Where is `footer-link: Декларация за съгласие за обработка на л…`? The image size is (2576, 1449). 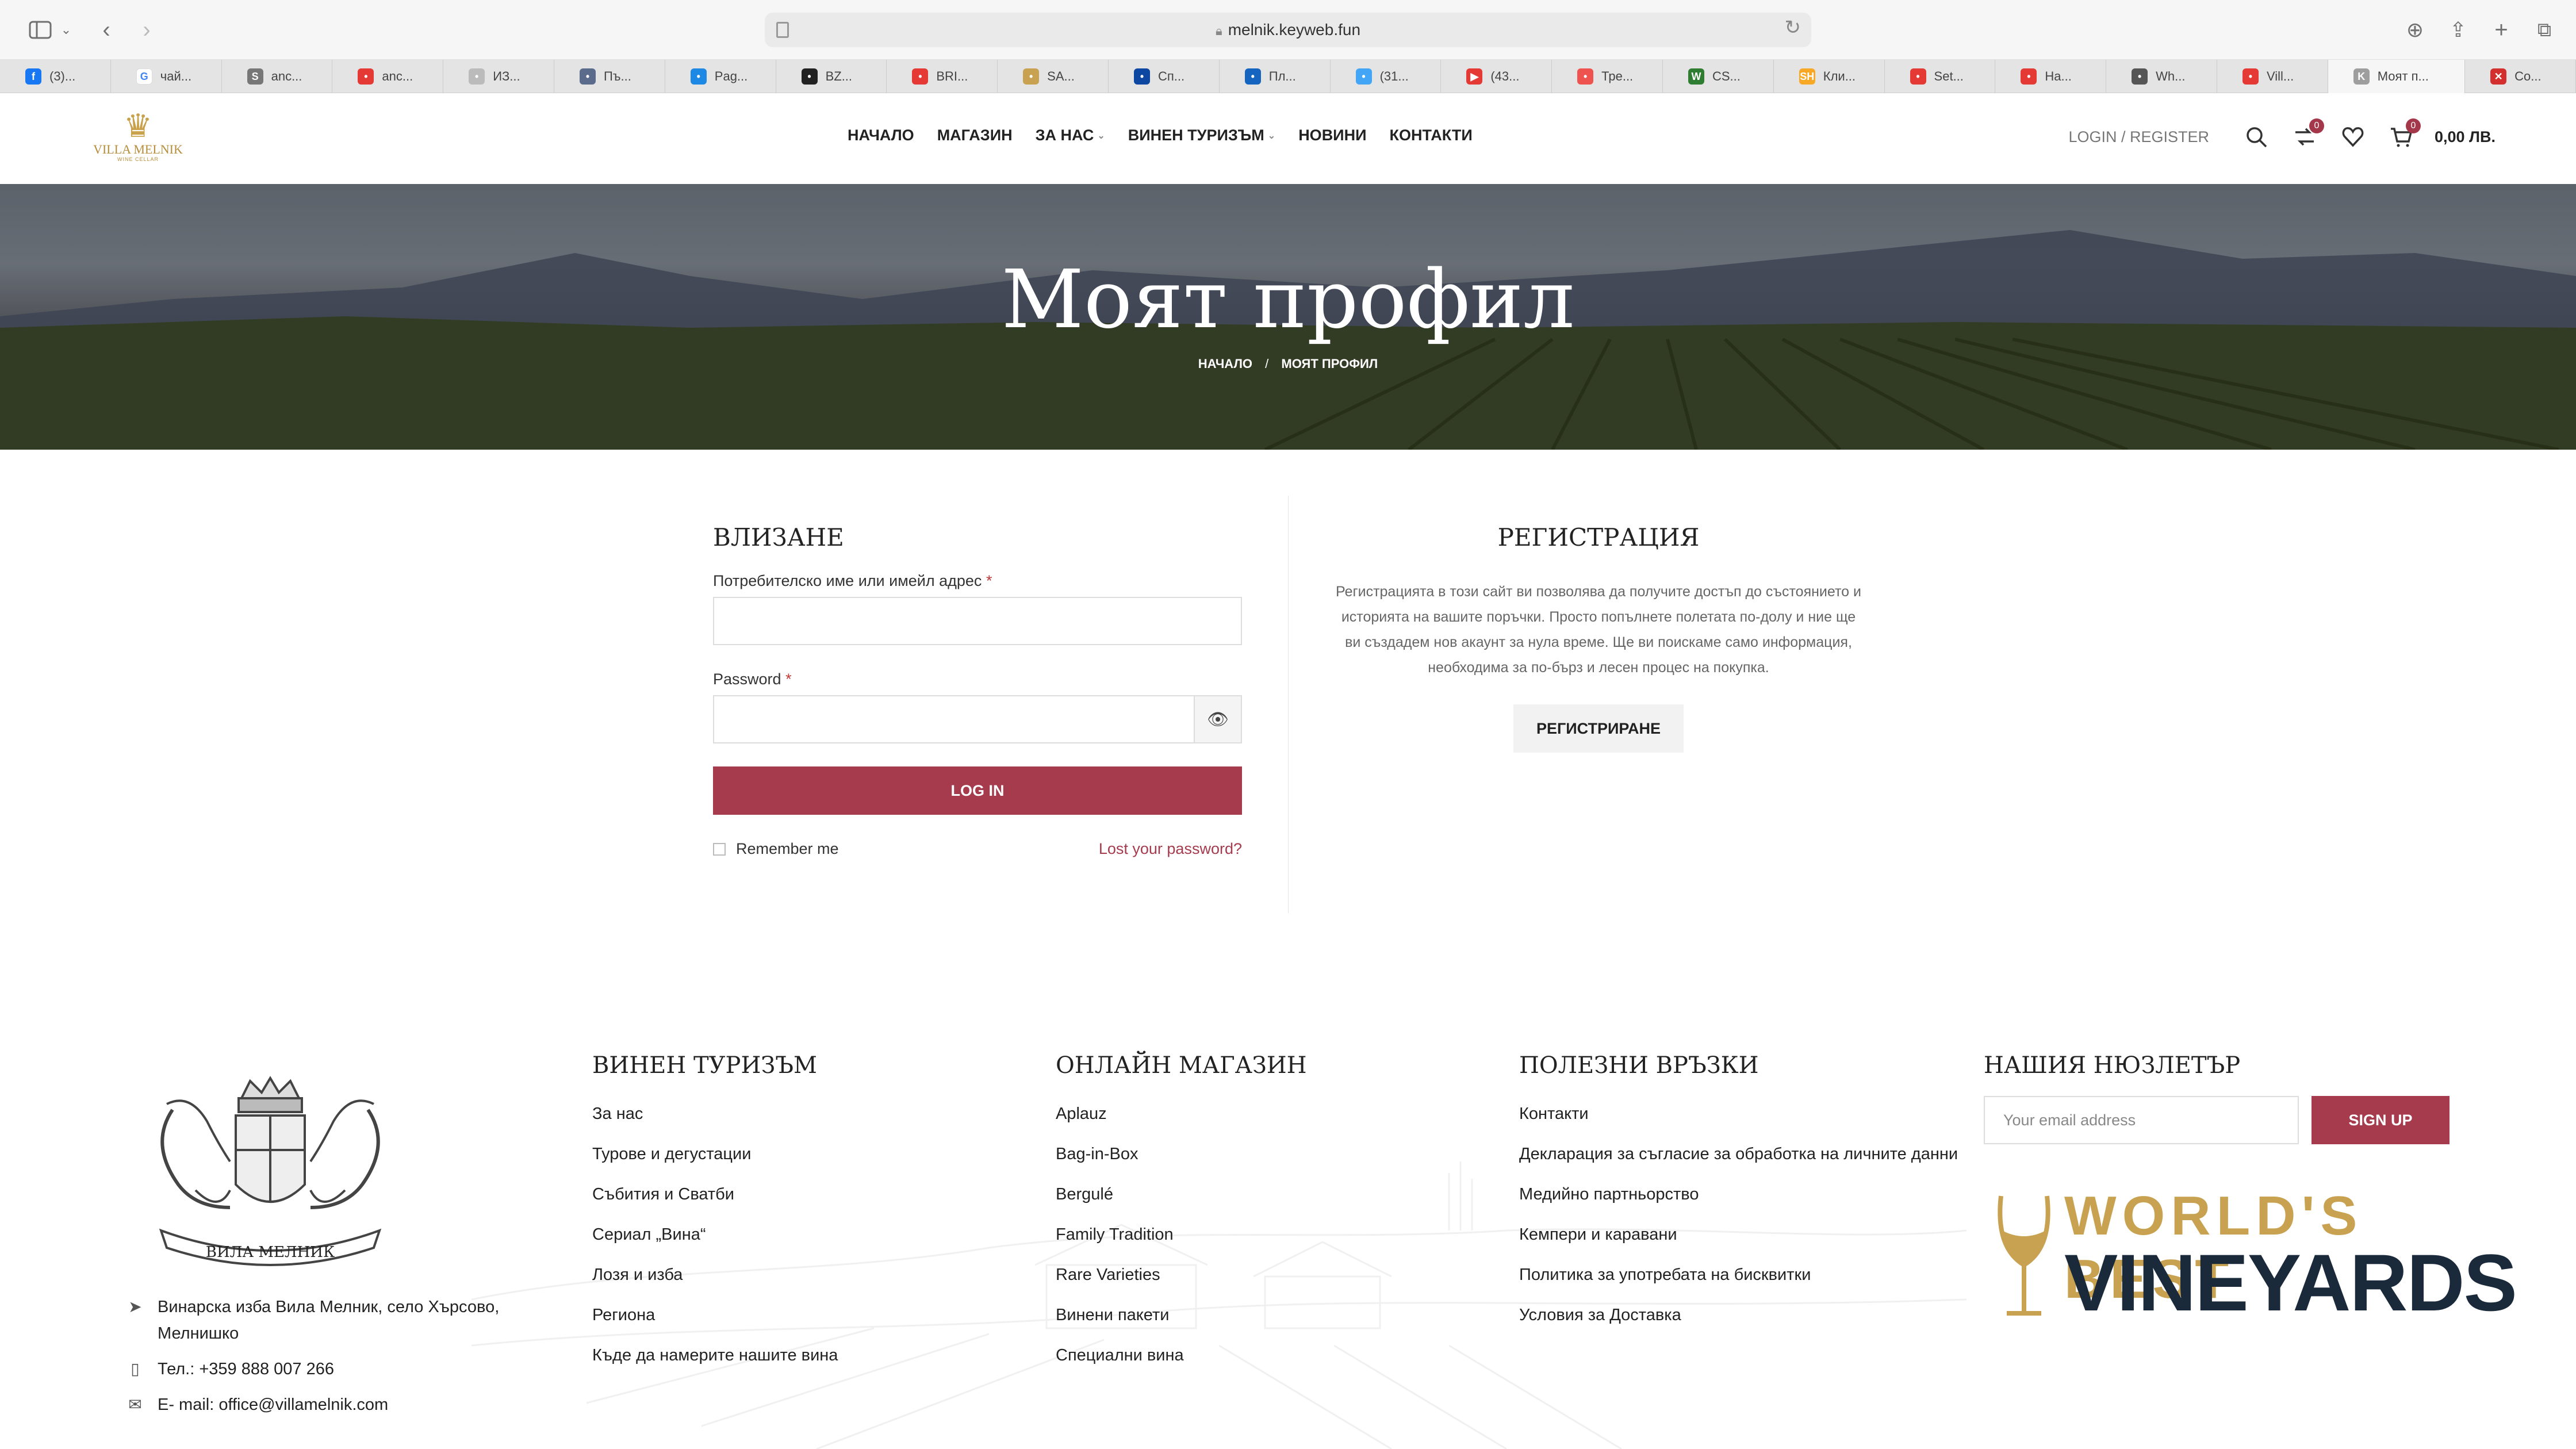
footer-link: Декларация за съгласие за обработка на л… is located at coordinates (1738, 1154).